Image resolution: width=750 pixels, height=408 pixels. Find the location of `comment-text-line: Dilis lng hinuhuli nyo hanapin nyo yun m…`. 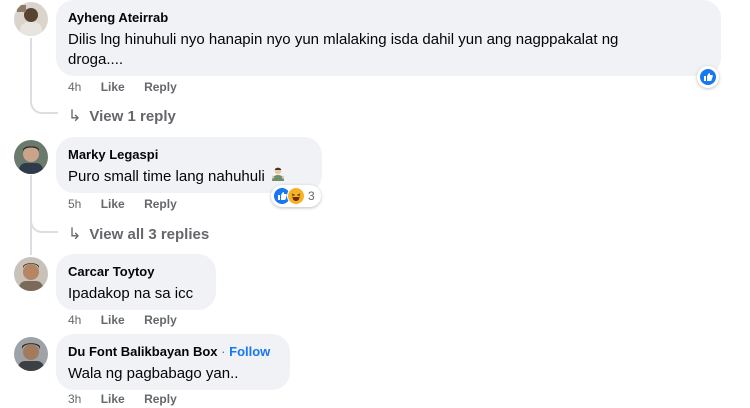

comment-text-line: Dilis lng hinuhuli nyo hanapin nyo yun m… is located at coordinates (343, 39).